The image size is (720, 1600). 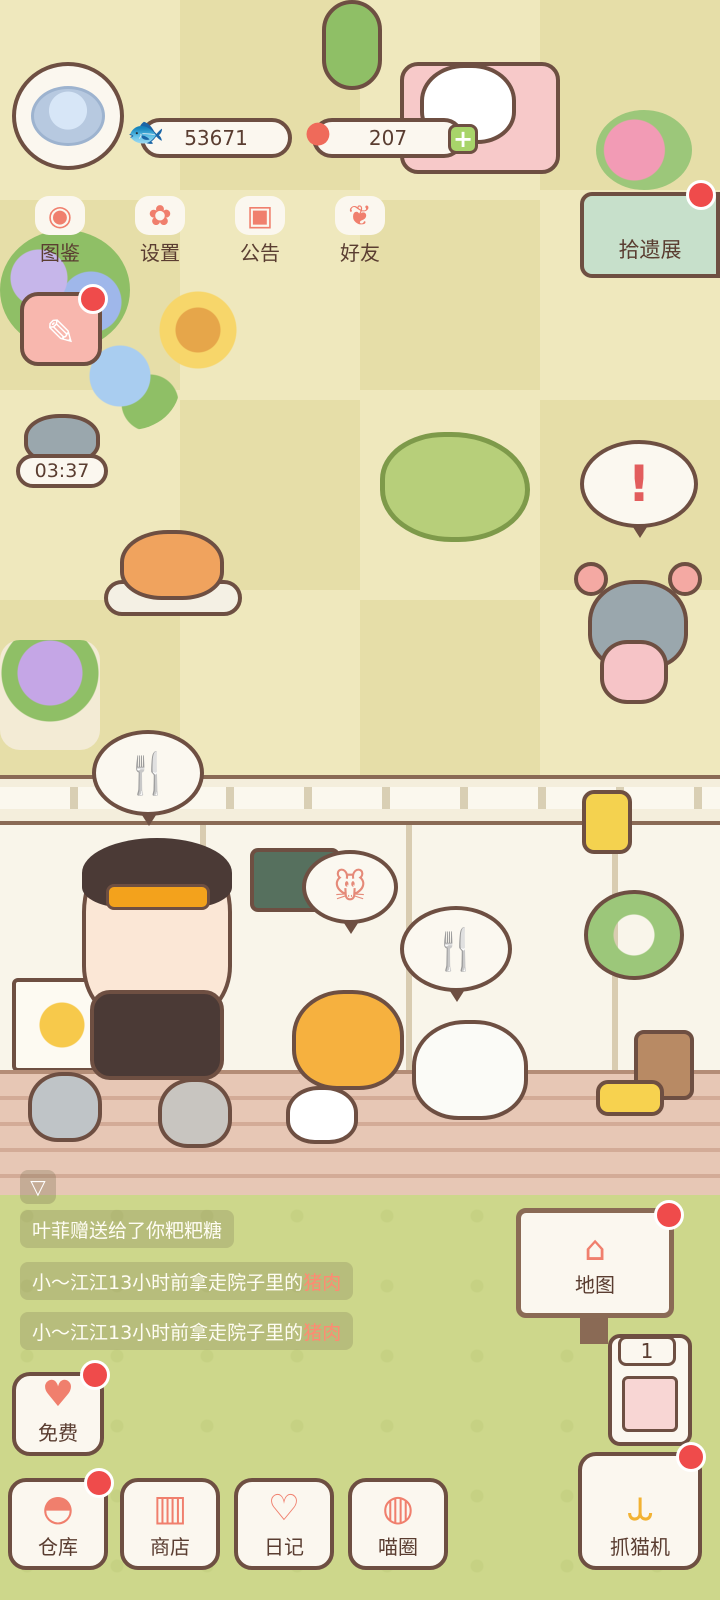 What do you see at coordinates (398, 1547) in the screenshot?
I see `nav-cat-circle-label: 喵圈` at bounding box center [398, 1547].